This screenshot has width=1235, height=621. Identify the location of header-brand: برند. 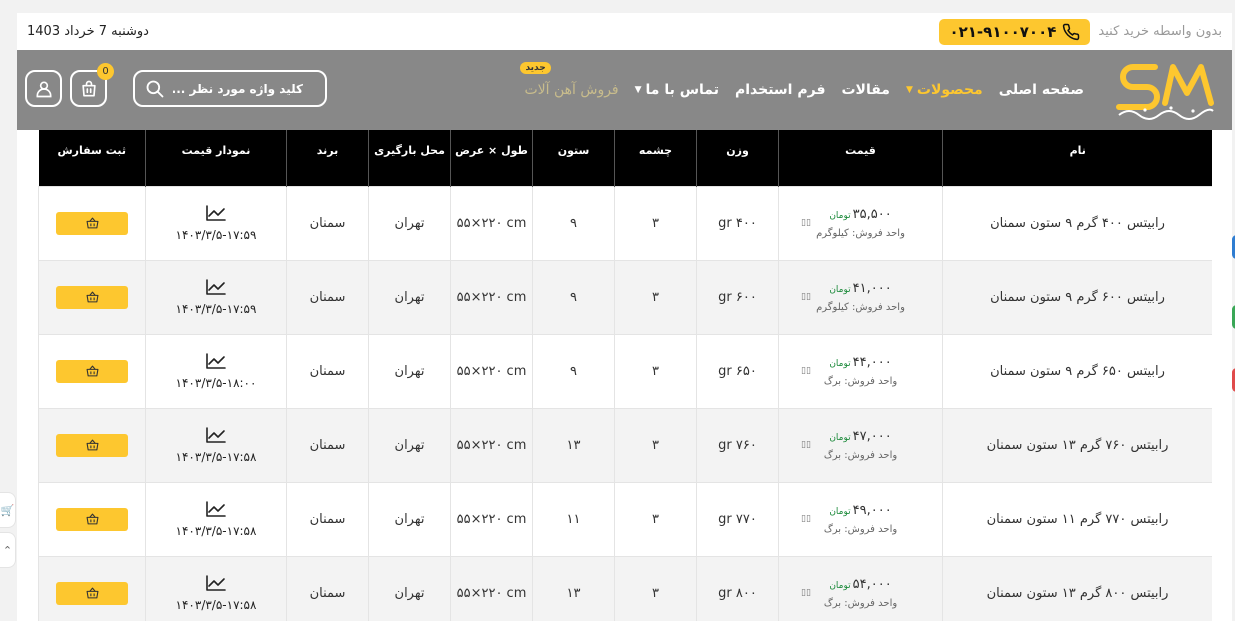
(327, 158).